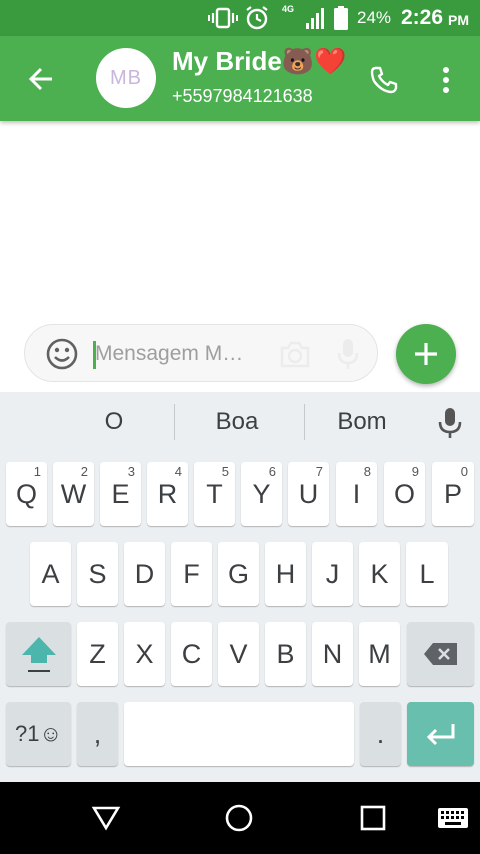 The width and height of the screenshot is (480, 854). What do you see at coordinates (242, 96) in the screenshot?
I see `contact-number: +5597984121638` at bounding box center [242, 96].